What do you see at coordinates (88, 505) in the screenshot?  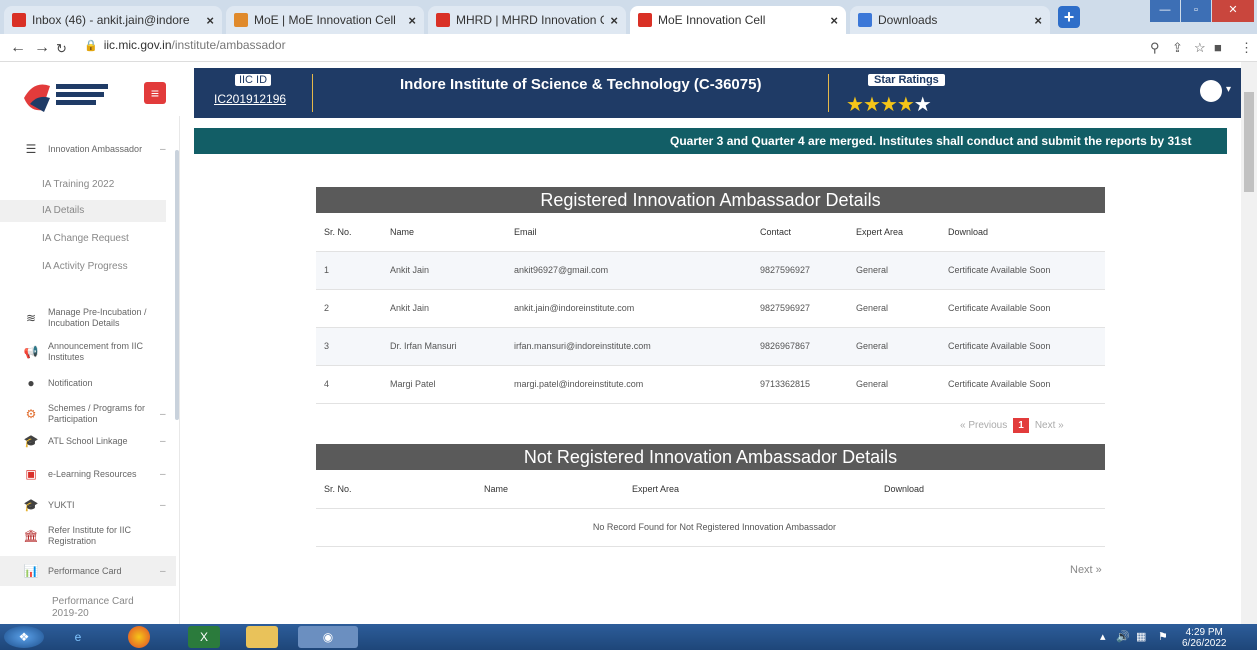 I see `sidebar-item-yukti: 🎓 YUKTI –` at bounding box center [88, 505].